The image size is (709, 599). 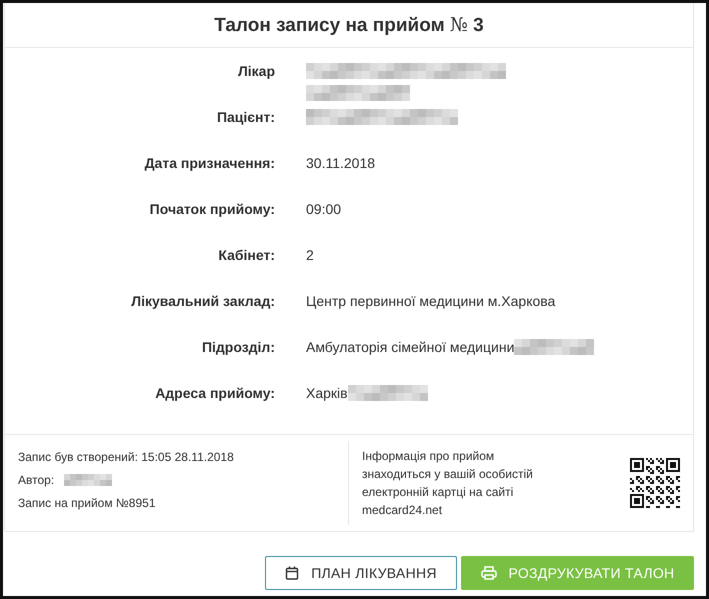 What do you see at coordinates (36, 480) in the screenshot?
I see `author-label: Автор:` at bounding box center [36, 480].